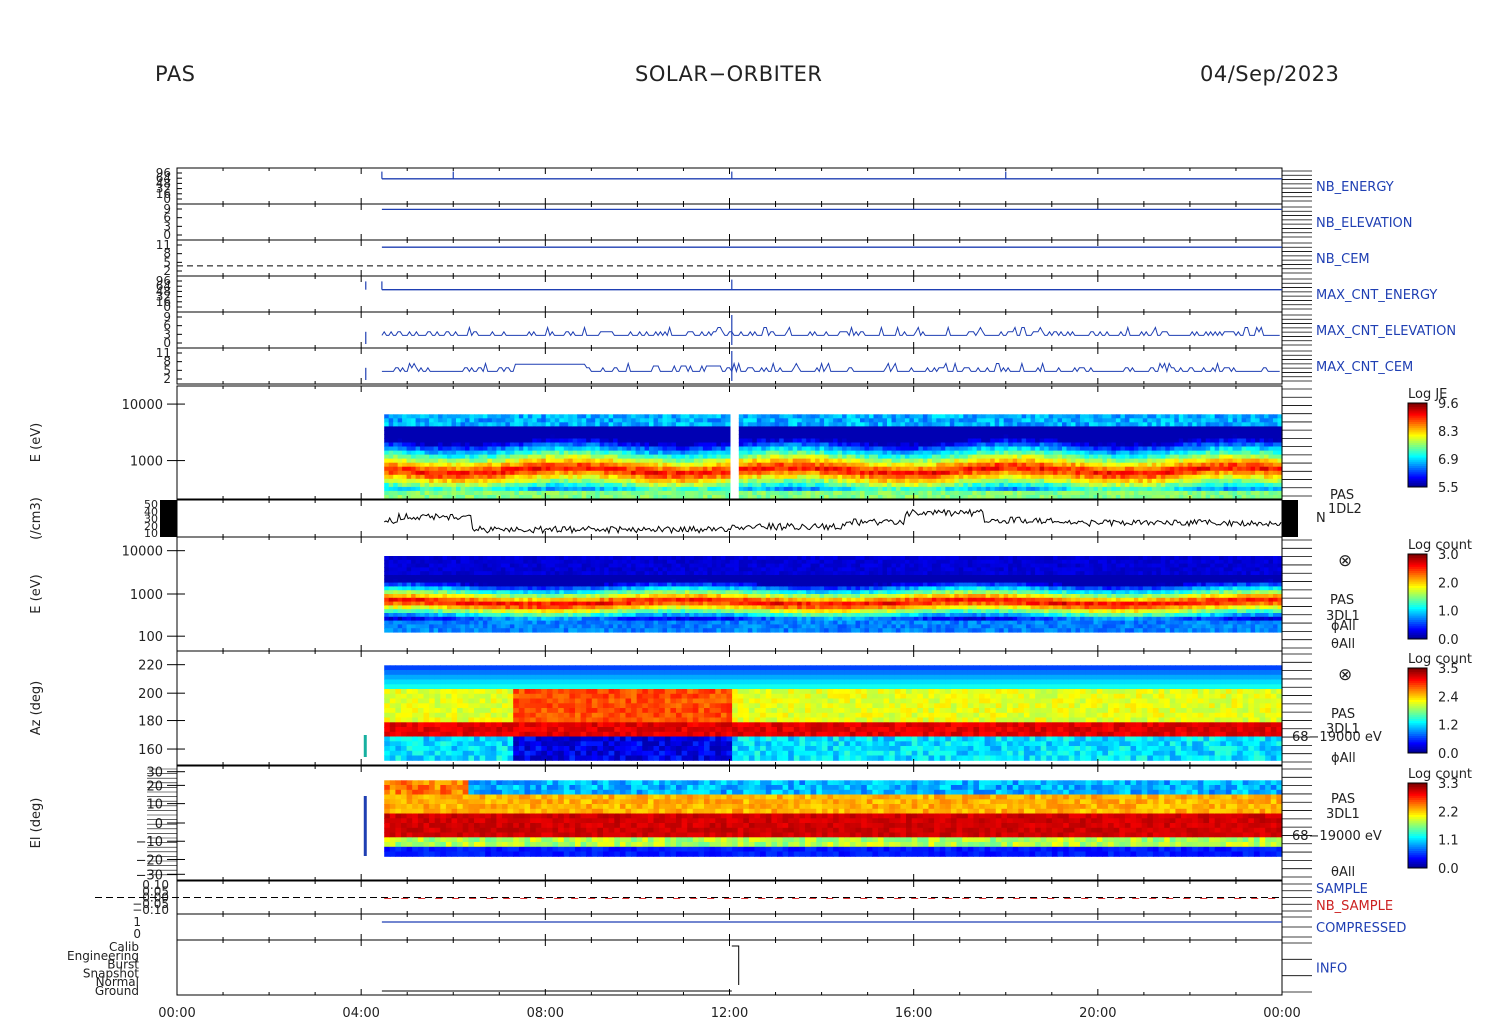  Describe the element at coordinates (168, 518) in the screenshot. I see `density-left-block` at that location.